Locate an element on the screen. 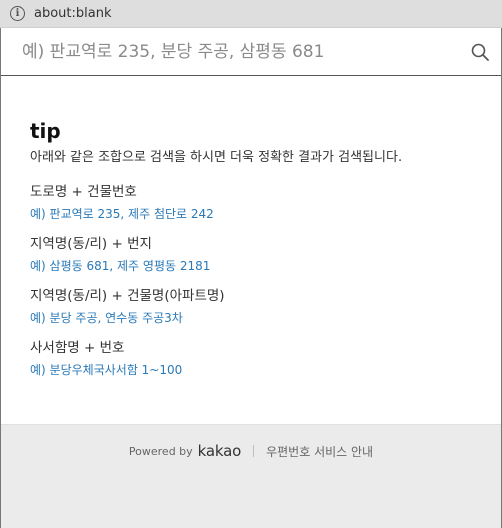  tip-item-example: 예) 분당 주공, 연수동 주공3차 is located at coordinates (106, 318).